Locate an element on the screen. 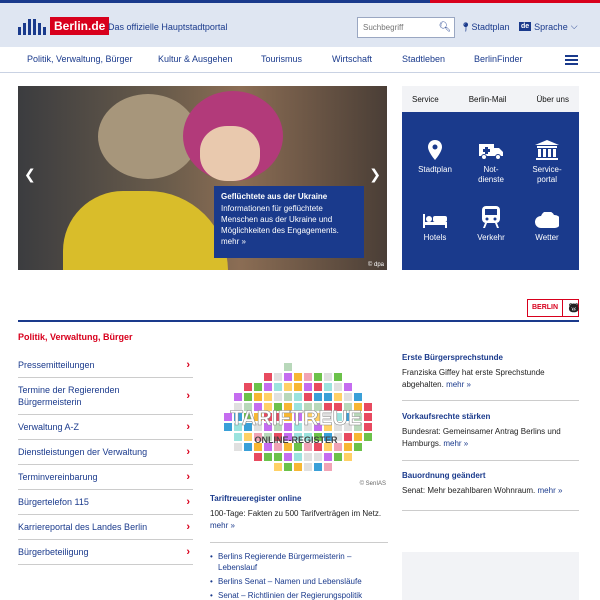  ambulance-icon is located at coordinates (491, 149).